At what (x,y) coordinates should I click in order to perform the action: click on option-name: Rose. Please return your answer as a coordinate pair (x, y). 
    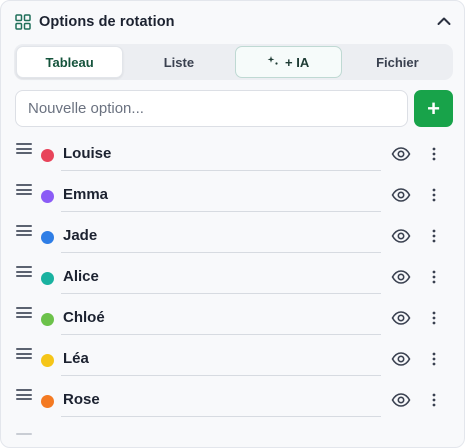
    Looking at the image, I should click on (81, 399).